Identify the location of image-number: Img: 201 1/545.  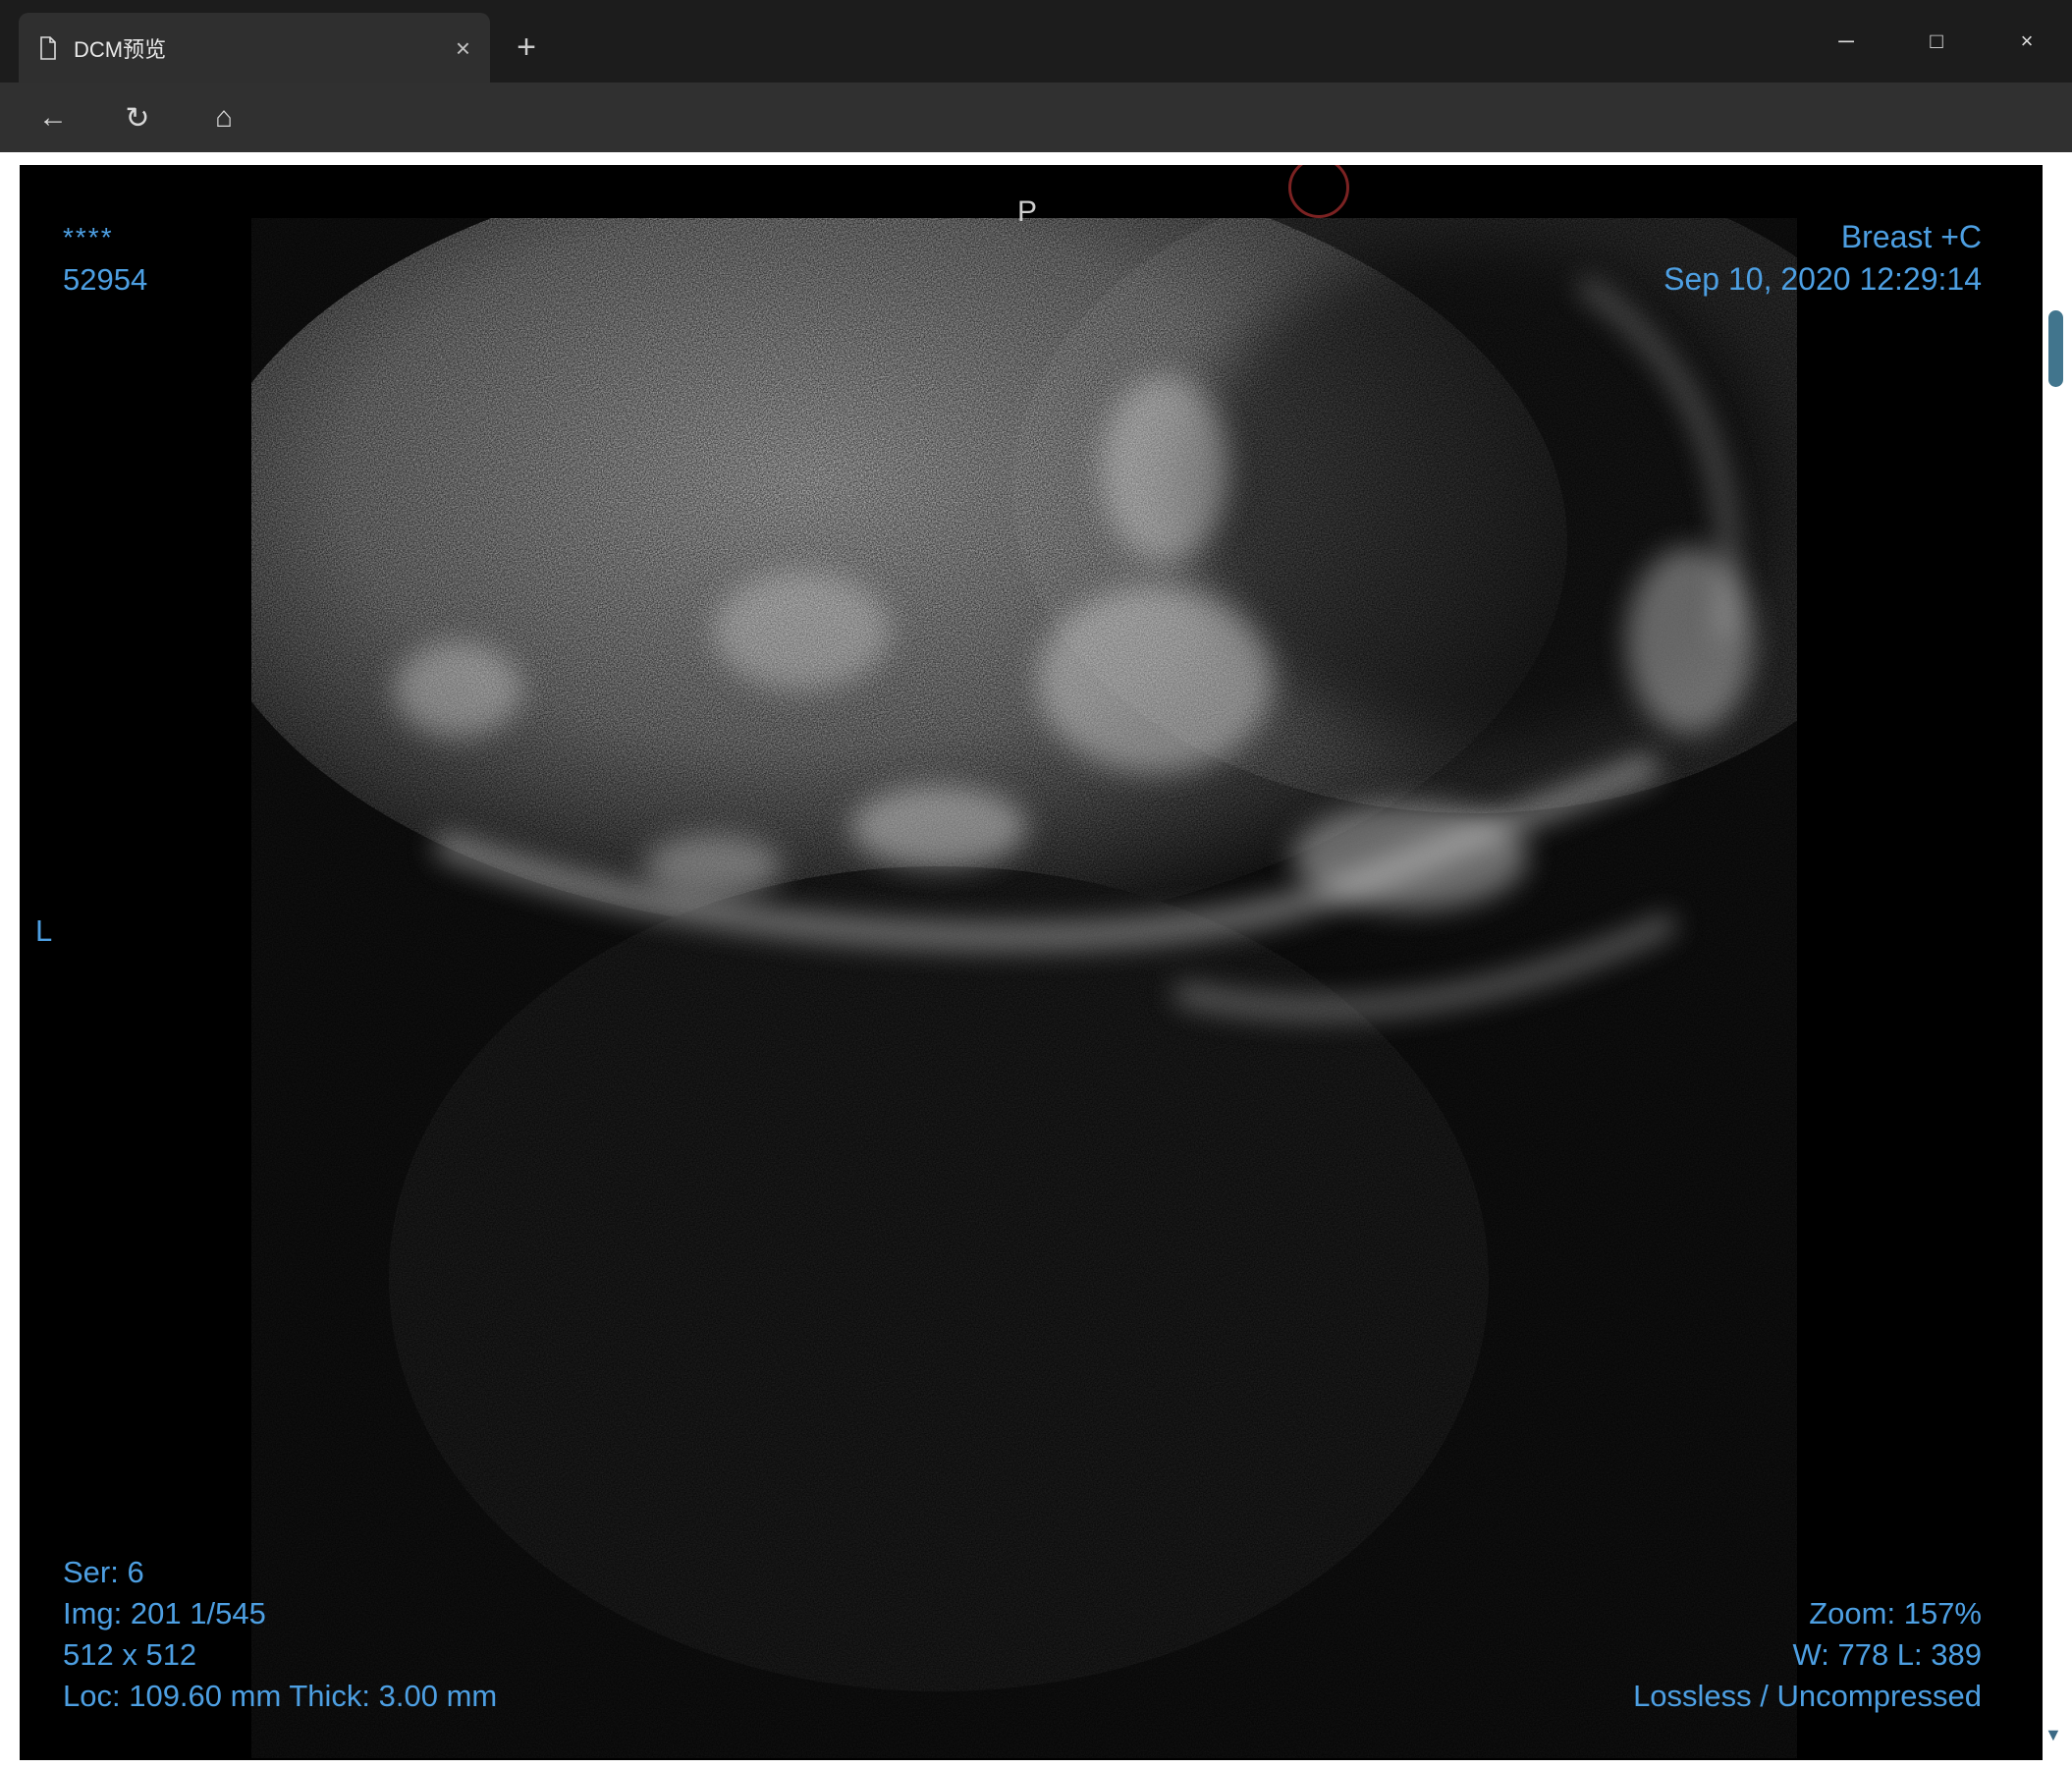
(165, 1613).